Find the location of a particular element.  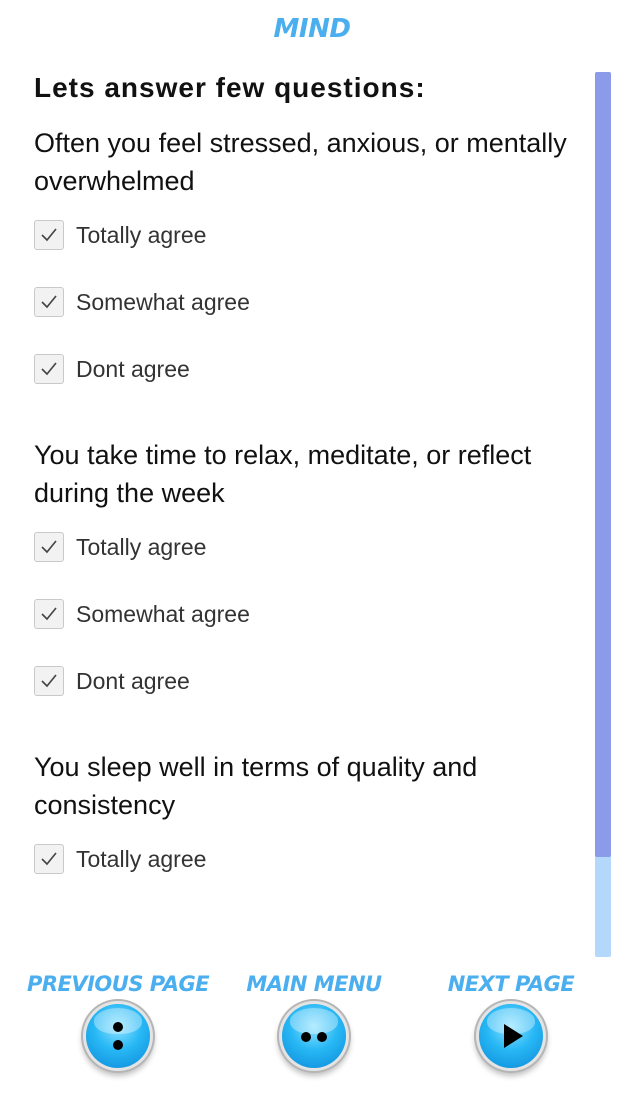

next-page-button is located at coordinates (511, 1036).